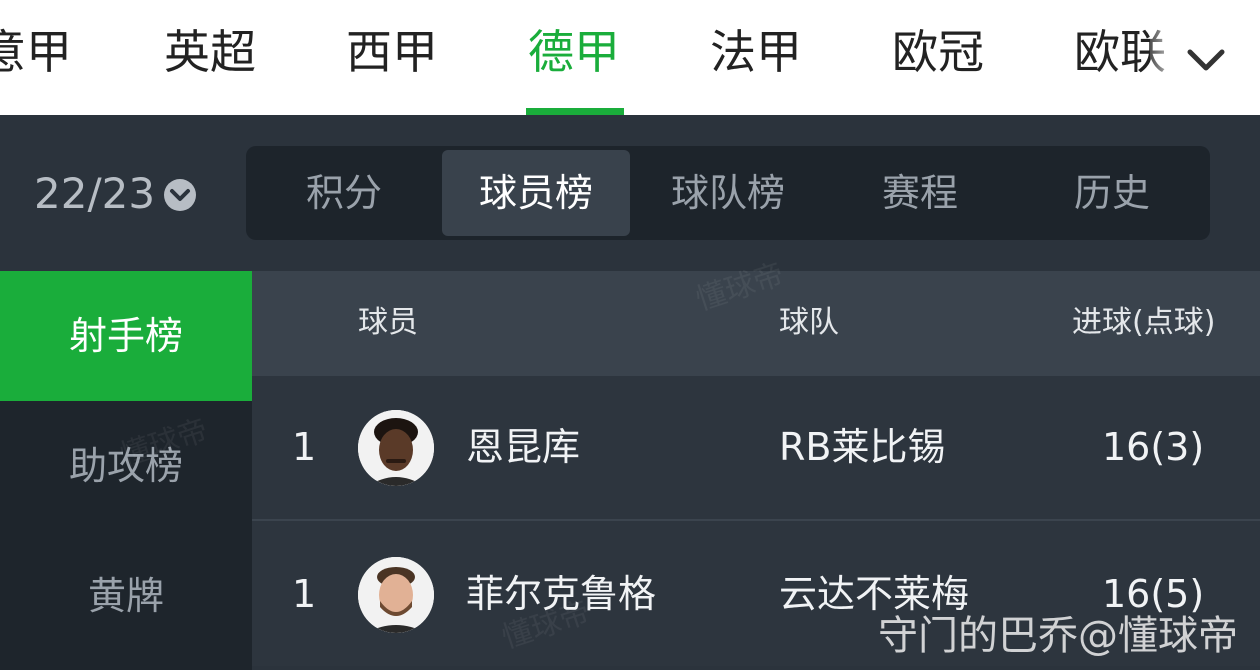 The height and width of the screenshot is (670, 1260). Describe the element at coordinates (862, 447) in the screenshot. I see `team-name: RB莱比锡` at that location.